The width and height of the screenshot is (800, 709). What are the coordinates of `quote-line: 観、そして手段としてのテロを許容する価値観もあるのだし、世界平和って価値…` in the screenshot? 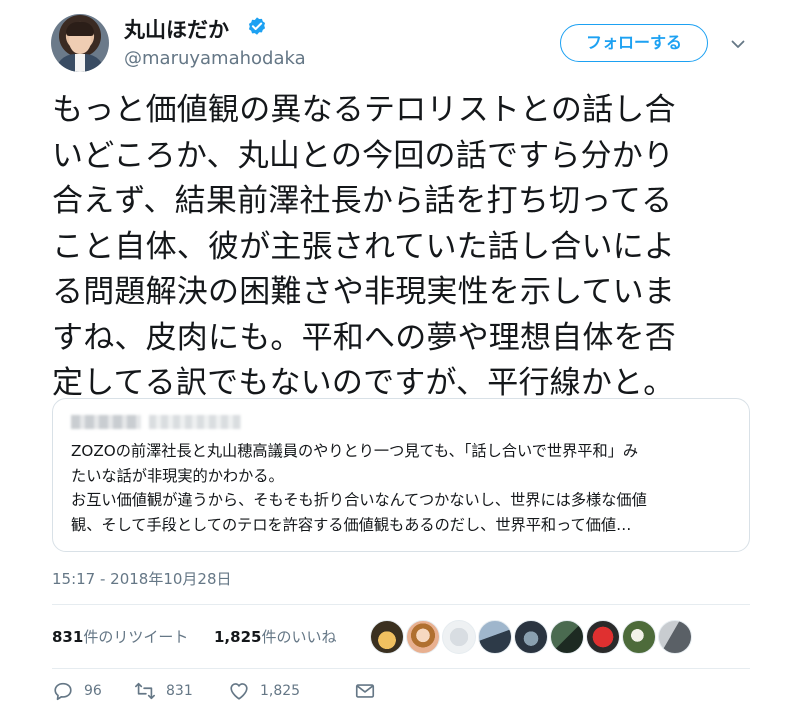 It's located at (351, 524).